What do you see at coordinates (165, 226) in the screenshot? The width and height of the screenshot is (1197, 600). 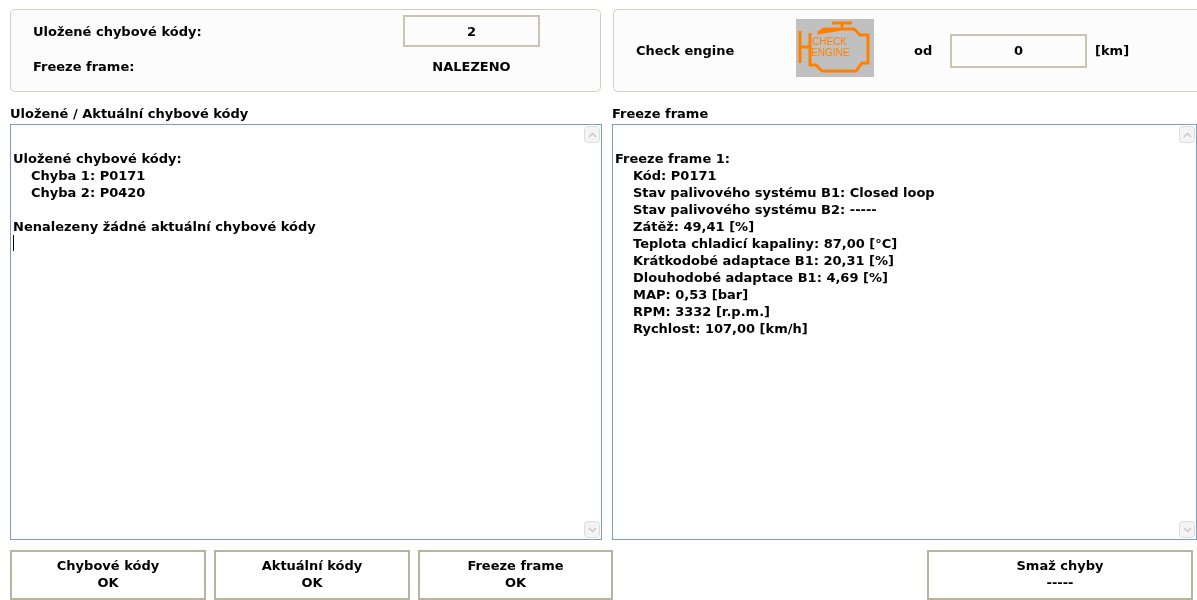 I see `text-line: Nenalezeny žádné aktuální chybové kódy` at bounding box center [165, 226].